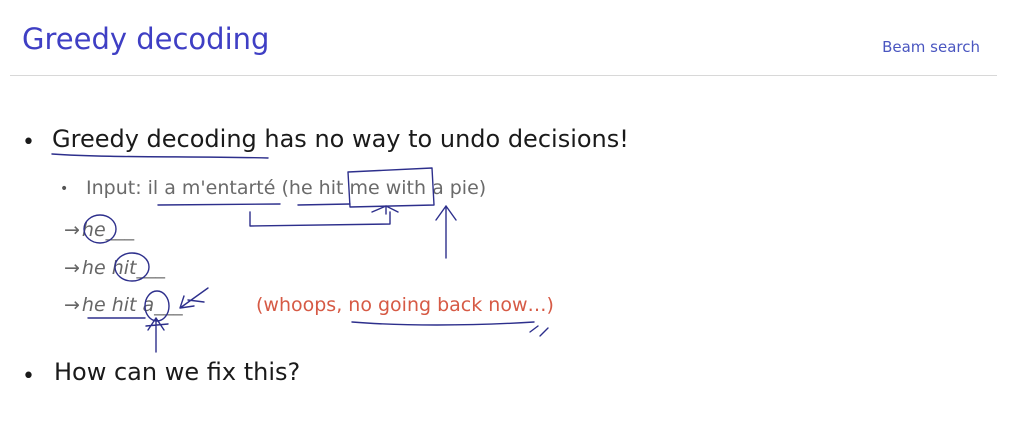 This screenshot has width=1011, height=421. What do you see at coordinates (93, 230) in the screenshot?
I see `step-words: he` at bounding box center [93, 230].